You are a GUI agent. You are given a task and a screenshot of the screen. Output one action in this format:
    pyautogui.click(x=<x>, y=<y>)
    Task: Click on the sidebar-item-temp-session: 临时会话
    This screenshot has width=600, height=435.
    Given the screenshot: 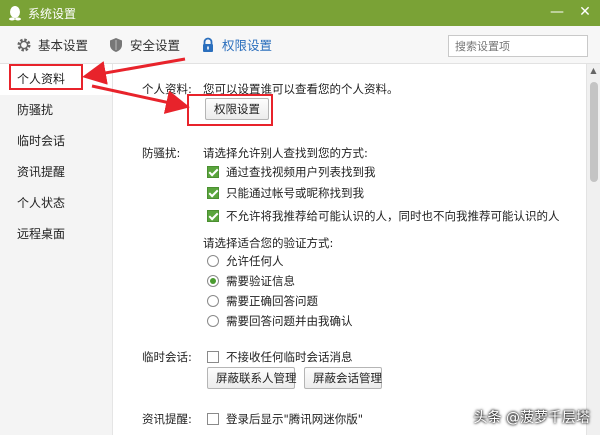 What is the action you would take?
    pyautogui.click(x=56, y=141)
    